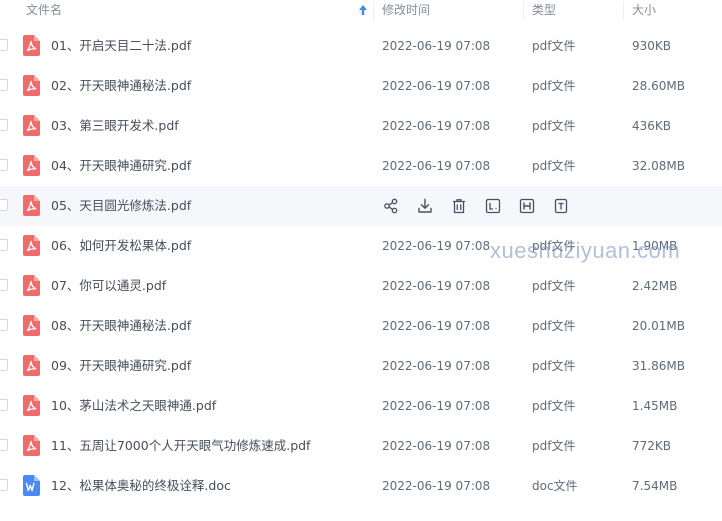 The width and height of the screenshot is (722, 521). I want to click on file-size: 32.08MB, so click(658, 166).